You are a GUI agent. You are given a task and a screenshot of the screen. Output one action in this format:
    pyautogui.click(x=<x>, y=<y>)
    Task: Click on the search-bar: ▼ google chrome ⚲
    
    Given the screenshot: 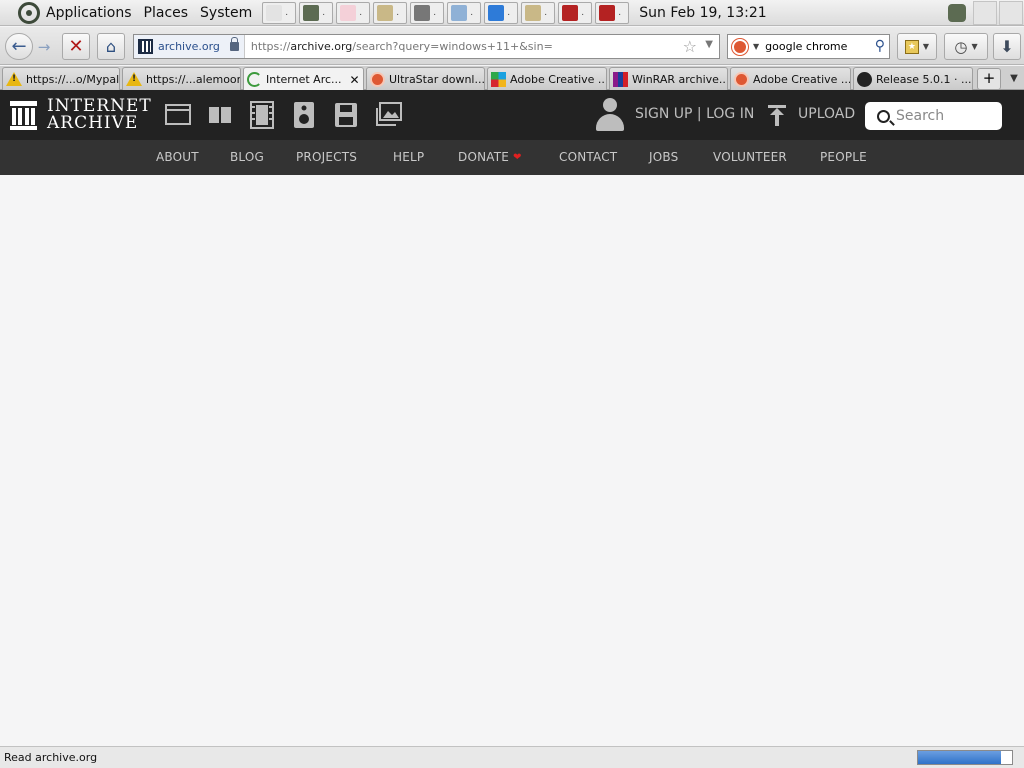 What is the action you would take?
    pyautogui.click(x=808, y=46)
    